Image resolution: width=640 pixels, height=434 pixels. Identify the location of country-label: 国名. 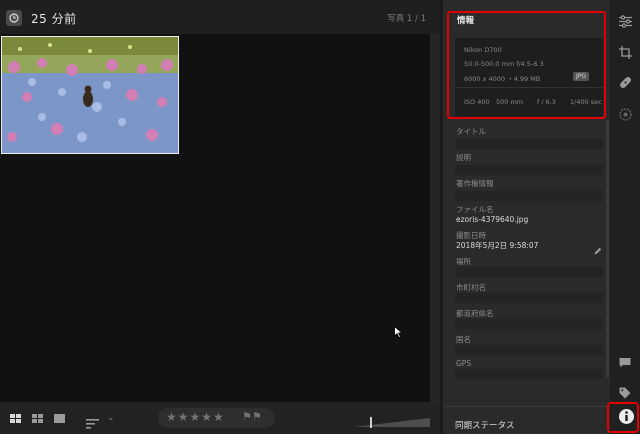
(463, 339).